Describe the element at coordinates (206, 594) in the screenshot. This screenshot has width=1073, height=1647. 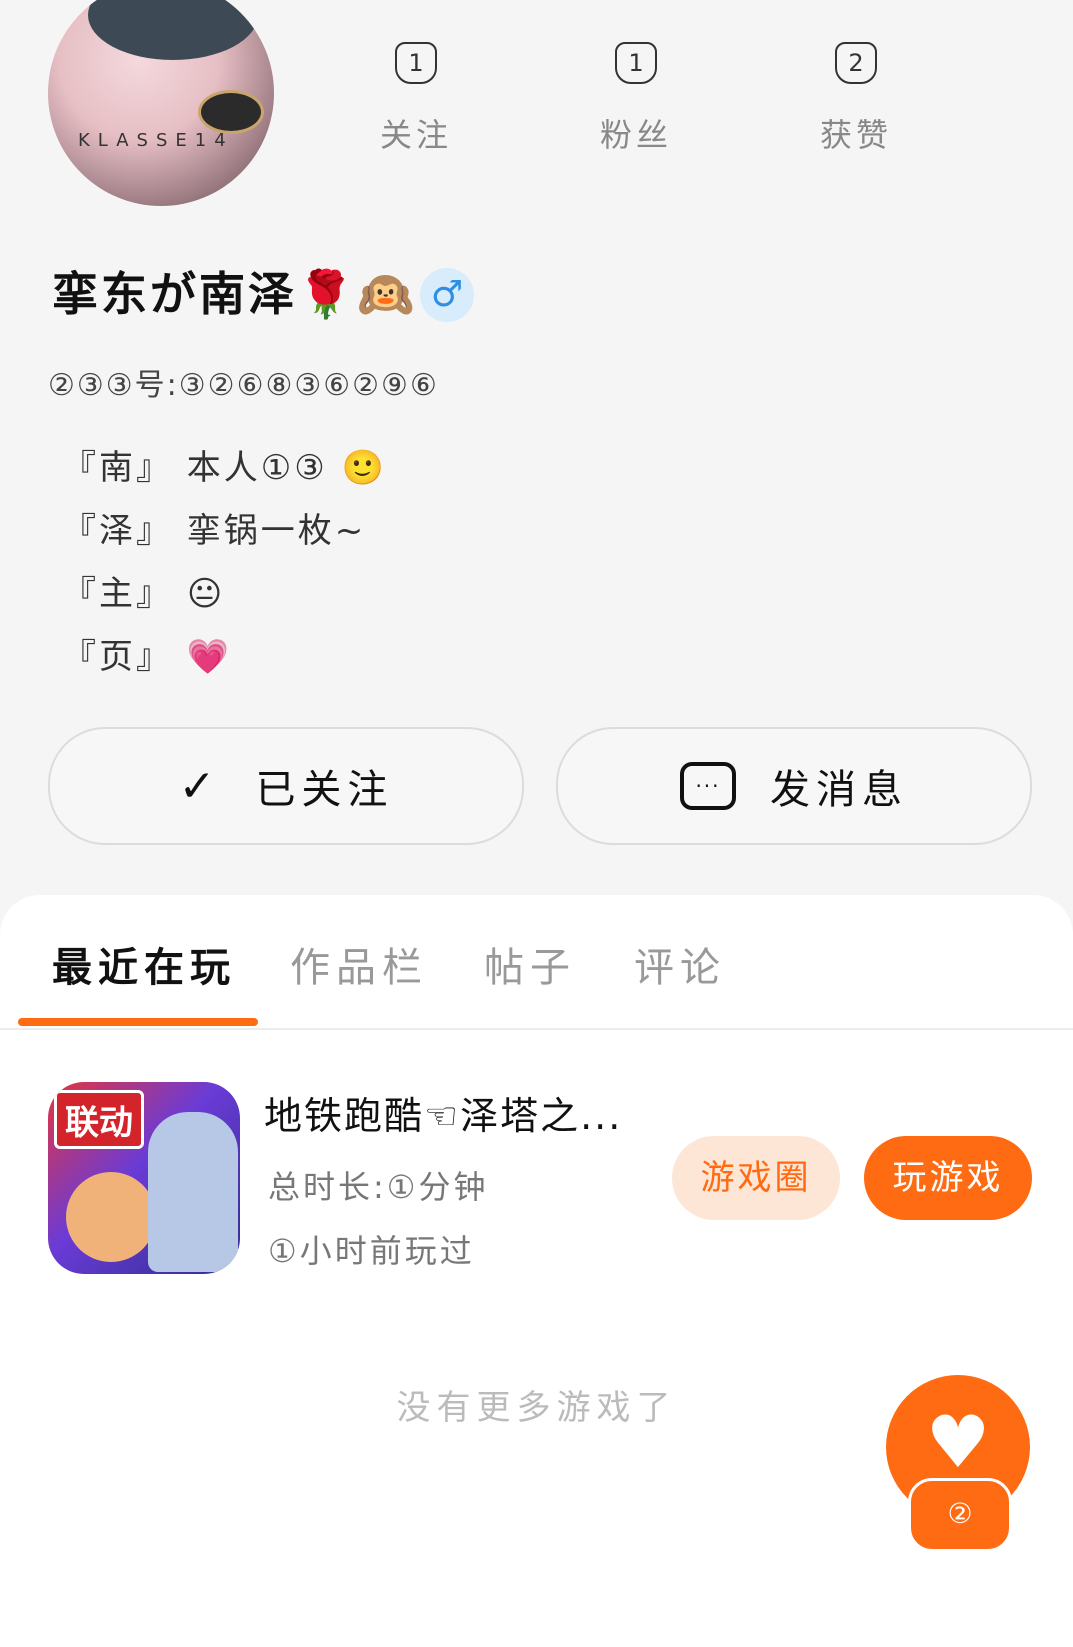
I see `bio-line-3-emoji: 😐` at that location.